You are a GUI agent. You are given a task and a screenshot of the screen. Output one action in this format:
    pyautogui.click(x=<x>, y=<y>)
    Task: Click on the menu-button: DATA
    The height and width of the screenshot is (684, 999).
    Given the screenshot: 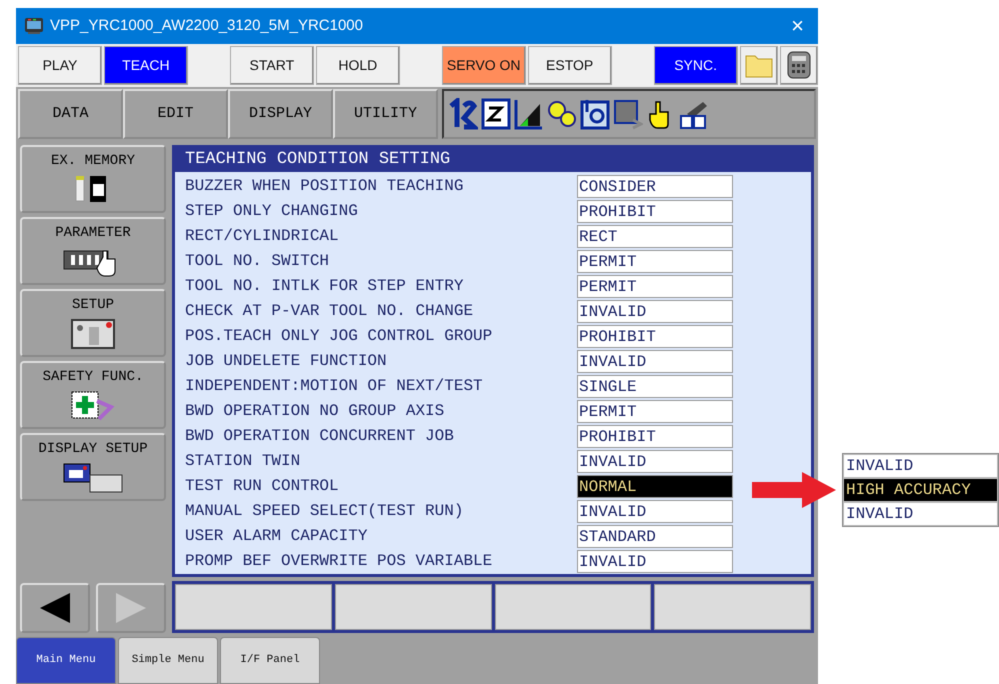 What is the action you would take?
    pyautogui.click(x=70, y=114)
    